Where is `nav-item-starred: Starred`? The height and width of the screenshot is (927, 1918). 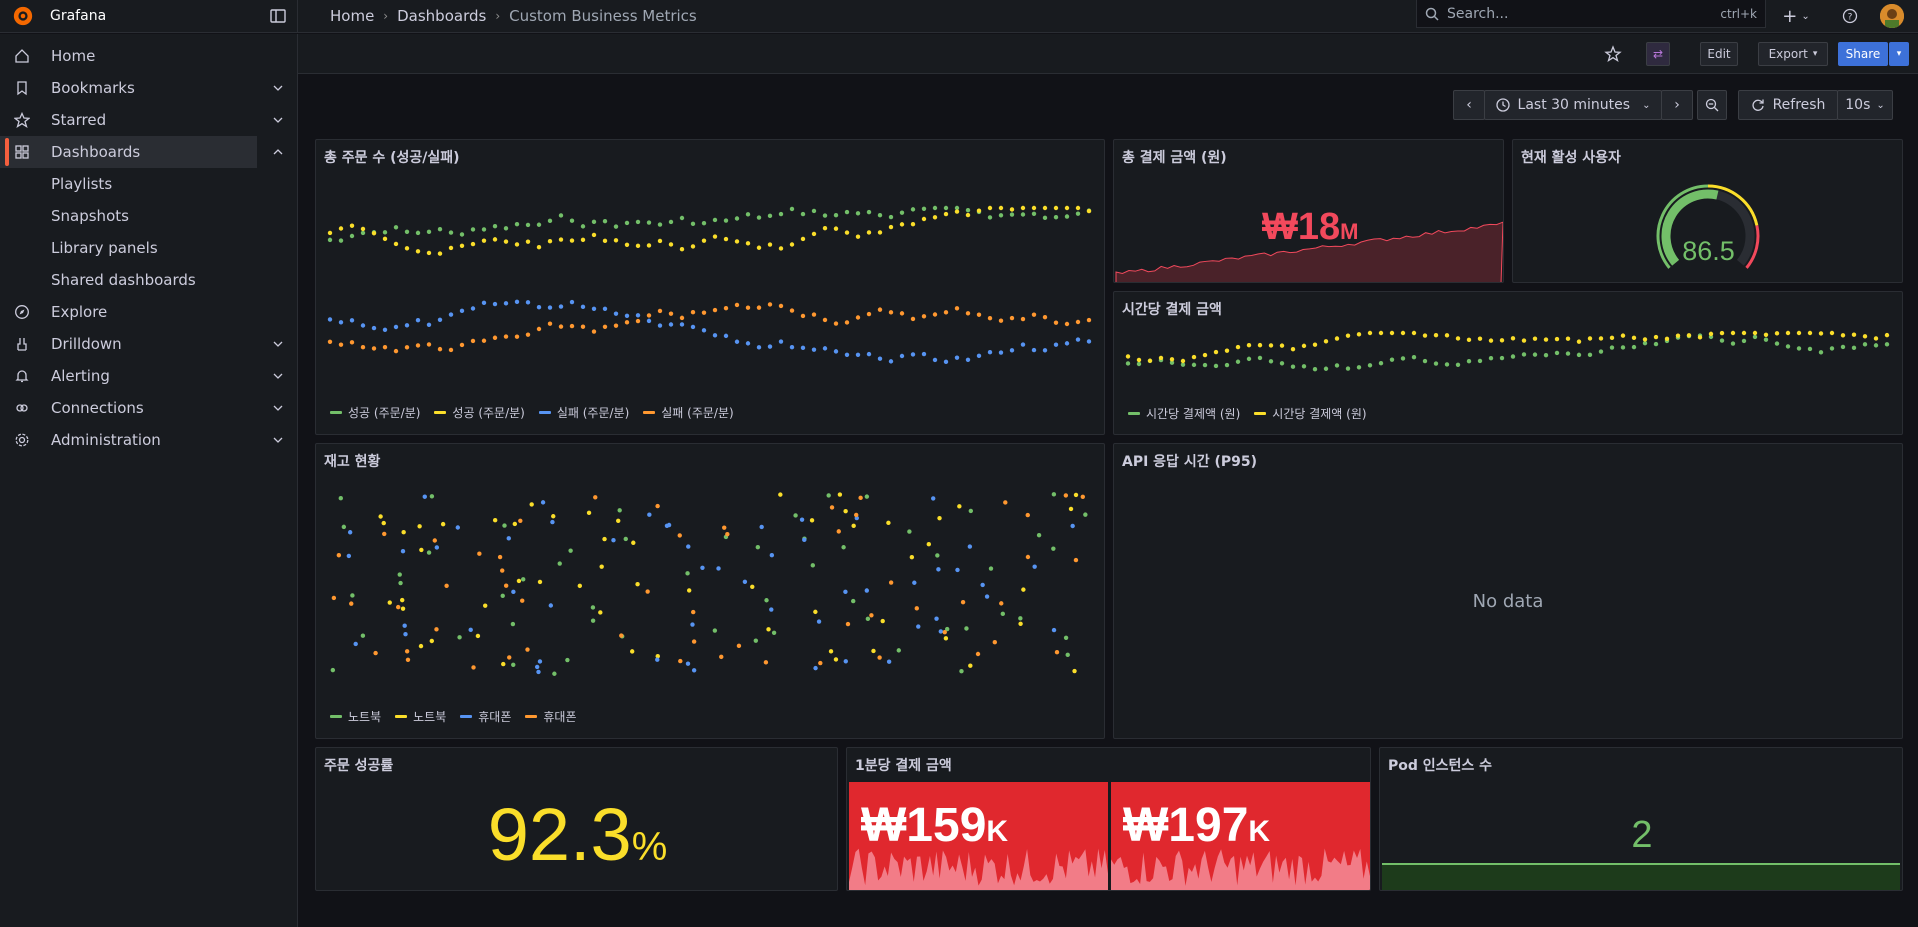
nav-item-starred: Starred is located at coordinates (148, 120).